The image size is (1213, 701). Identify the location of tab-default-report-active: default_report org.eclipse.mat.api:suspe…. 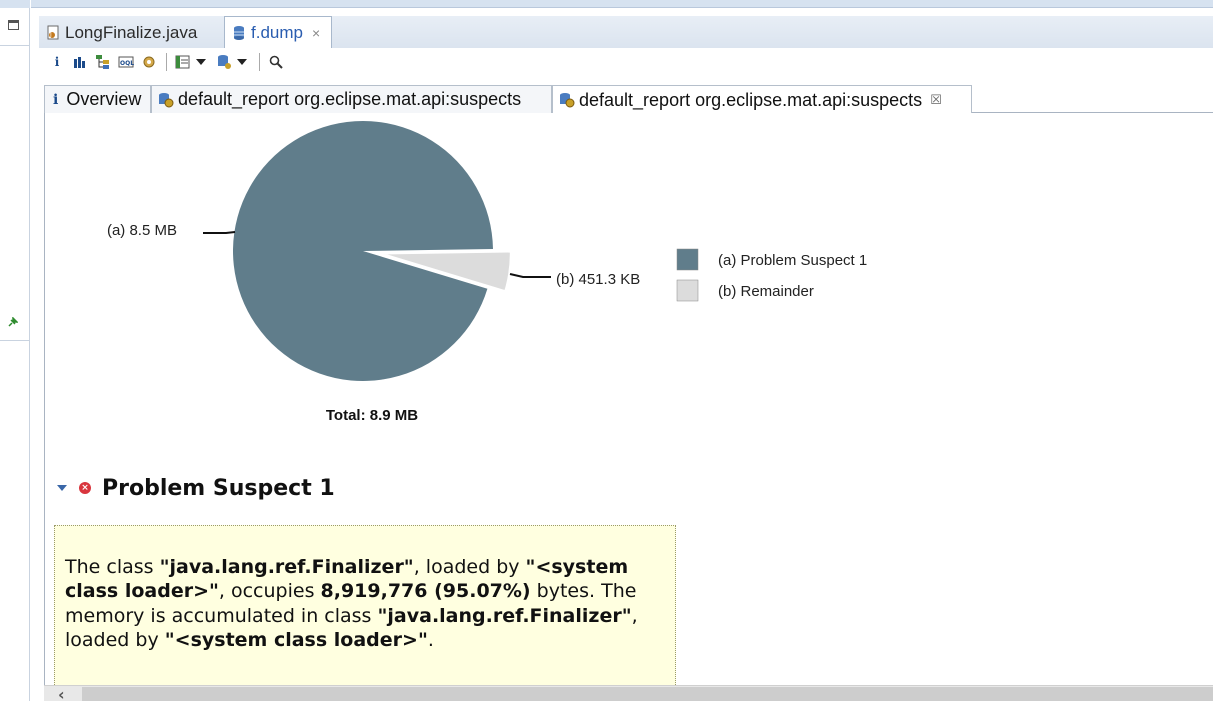
(762, 99).